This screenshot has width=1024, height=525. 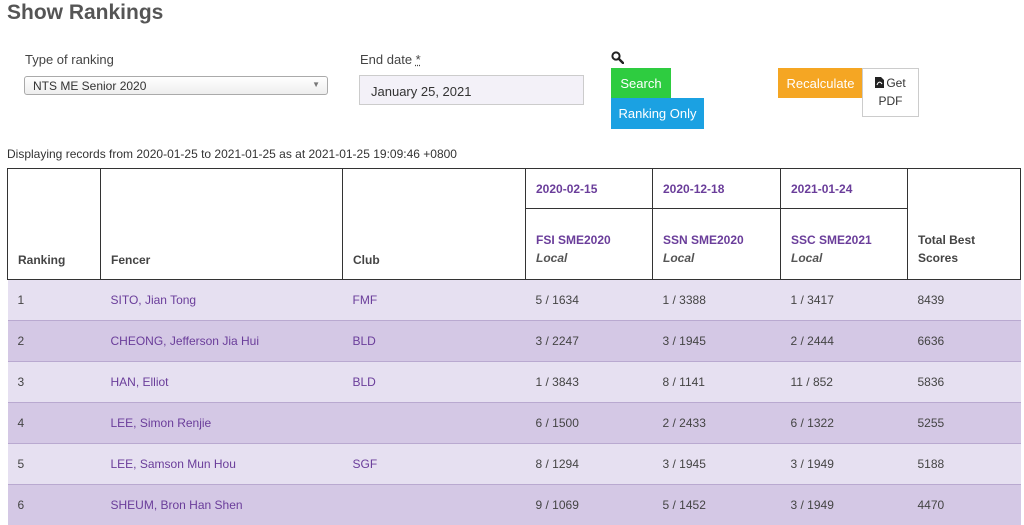 What do you see at coordinates (589, 464) in the screenshot?
I see `cell-event-1: 8 / 1294` at bounding box center [589, 464].